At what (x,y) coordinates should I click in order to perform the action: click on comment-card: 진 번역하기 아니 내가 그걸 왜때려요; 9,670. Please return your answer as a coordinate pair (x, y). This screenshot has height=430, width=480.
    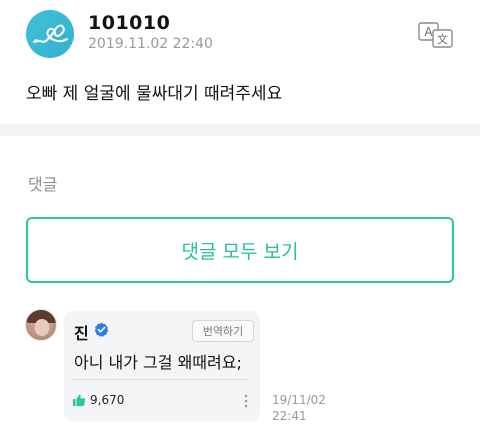
    Looking at the image, I should click on (162, 366).